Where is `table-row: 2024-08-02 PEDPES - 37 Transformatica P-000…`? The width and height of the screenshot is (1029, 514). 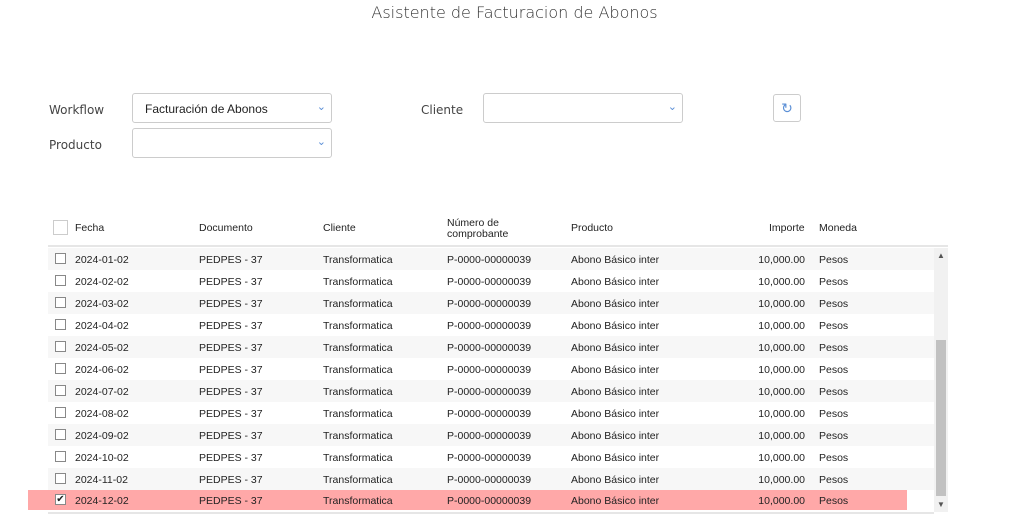 table-row: 2024-08-02 PEDPES - 37 Transformatica P-000… is located at coordinates (491, 413).